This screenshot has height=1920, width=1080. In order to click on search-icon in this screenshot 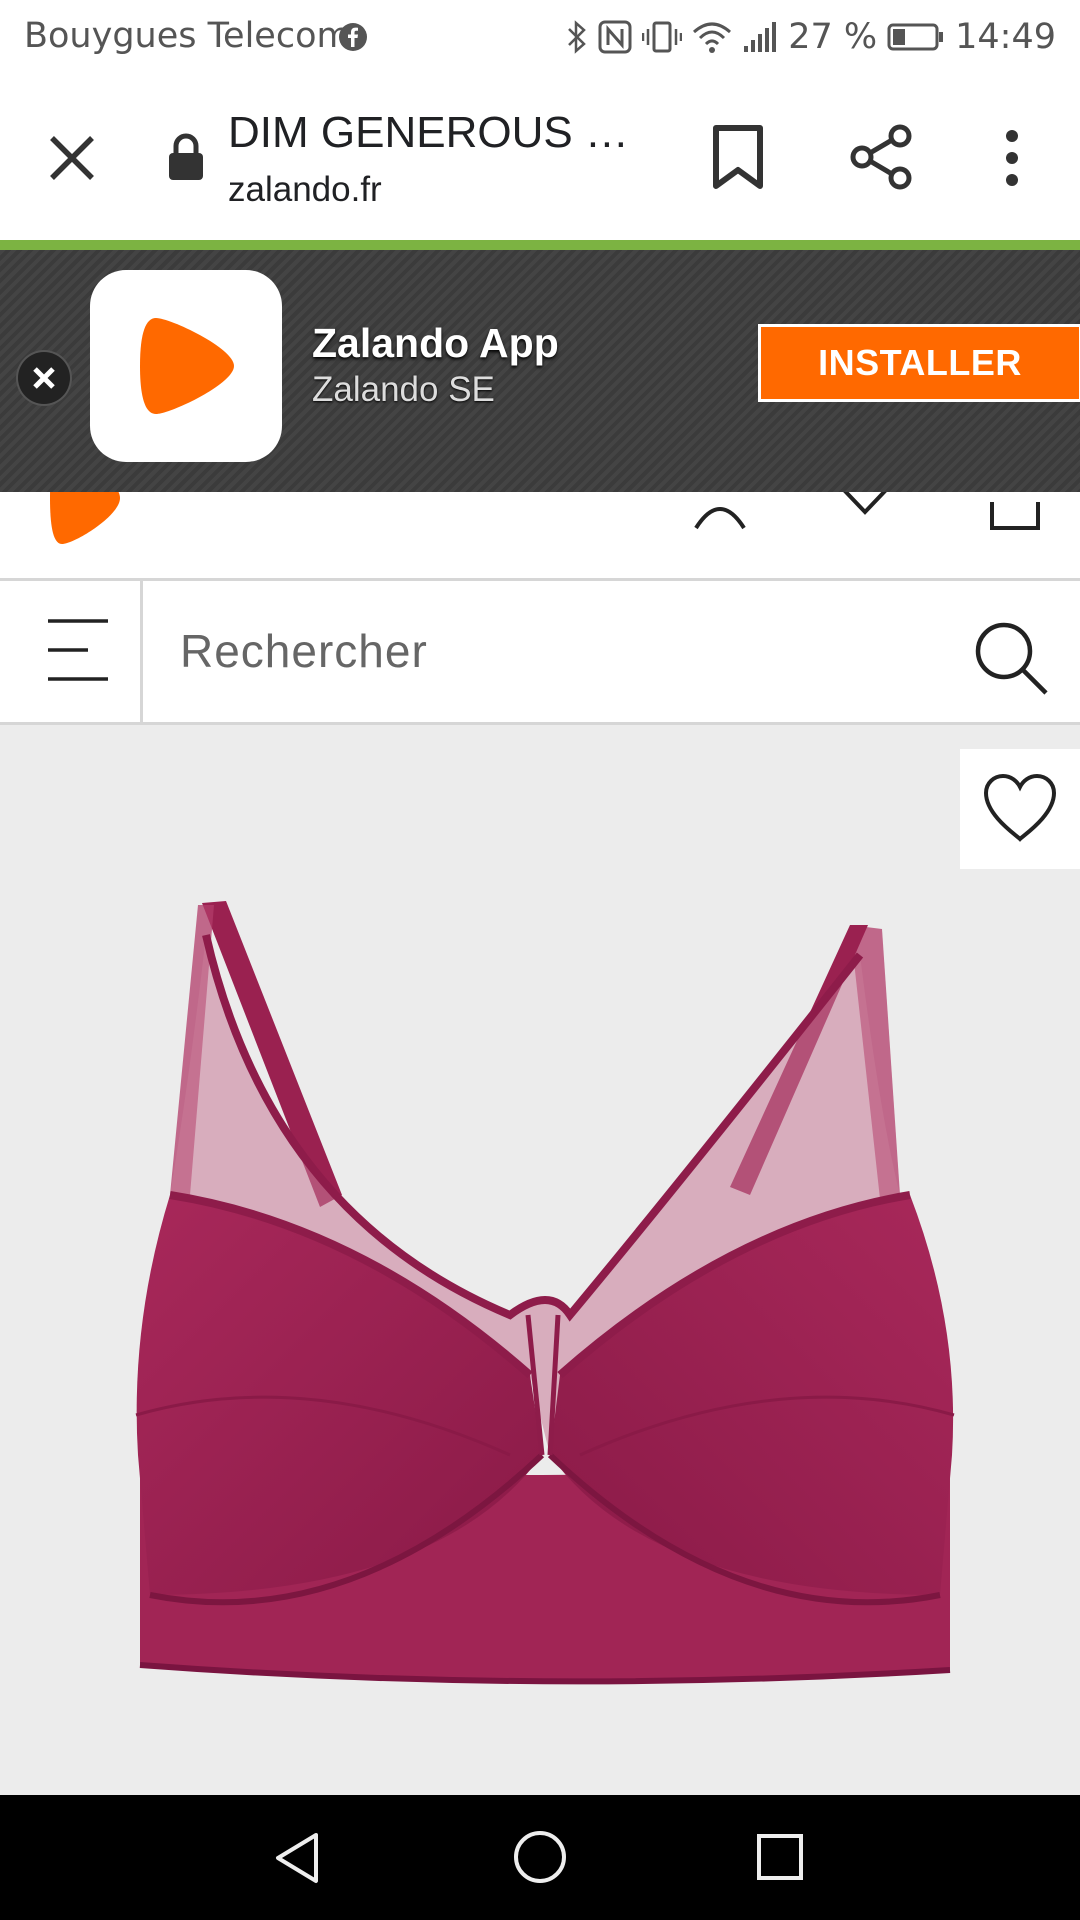, I will do `click(1012, 659)`.